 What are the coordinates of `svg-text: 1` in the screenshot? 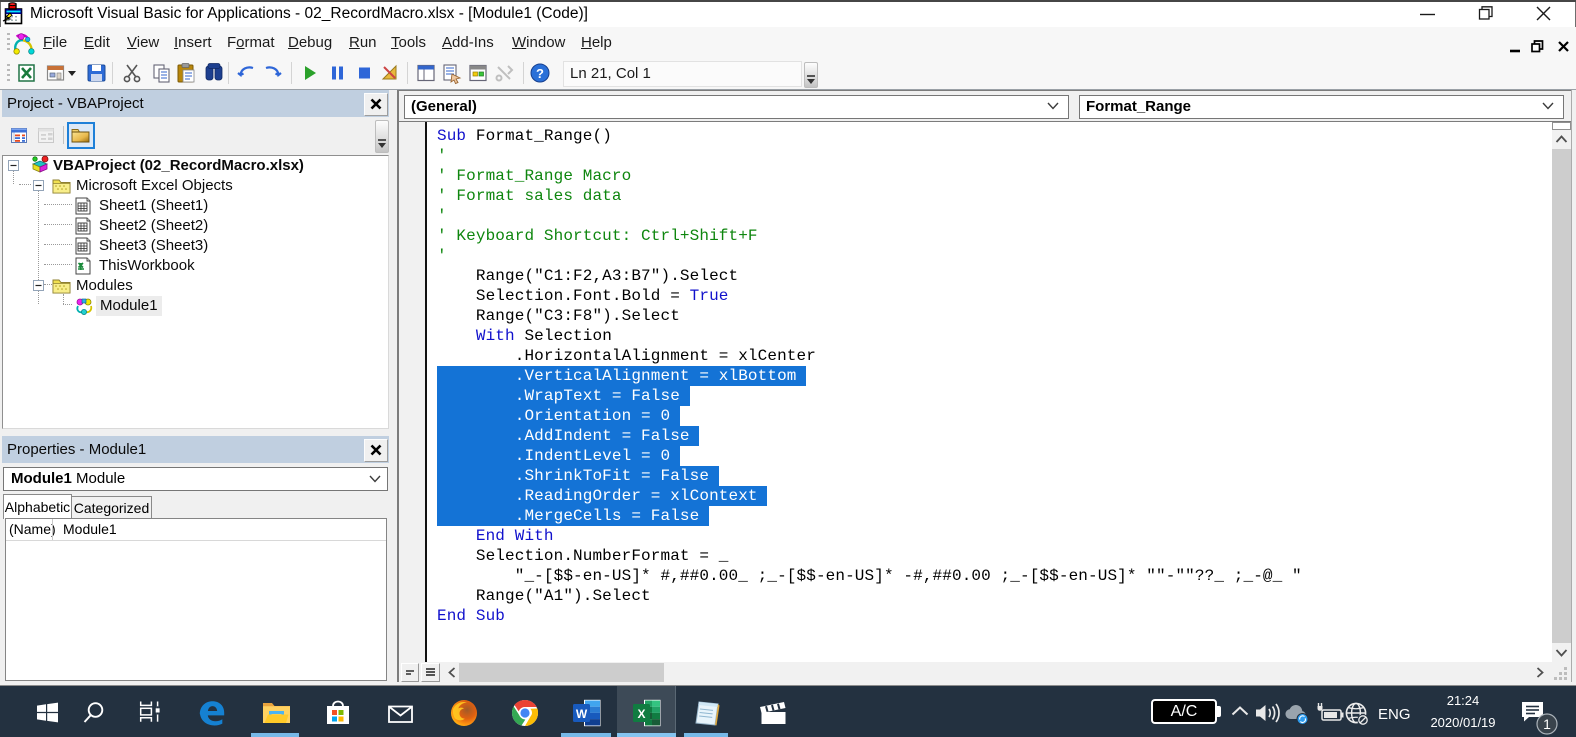 It's located at (1547, 724).